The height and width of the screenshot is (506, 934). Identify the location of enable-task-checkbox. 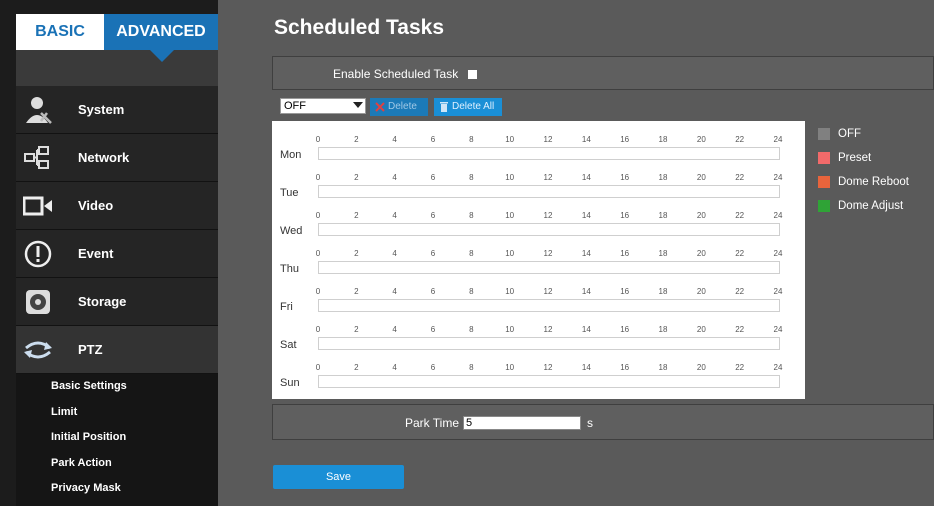
(472, 74).